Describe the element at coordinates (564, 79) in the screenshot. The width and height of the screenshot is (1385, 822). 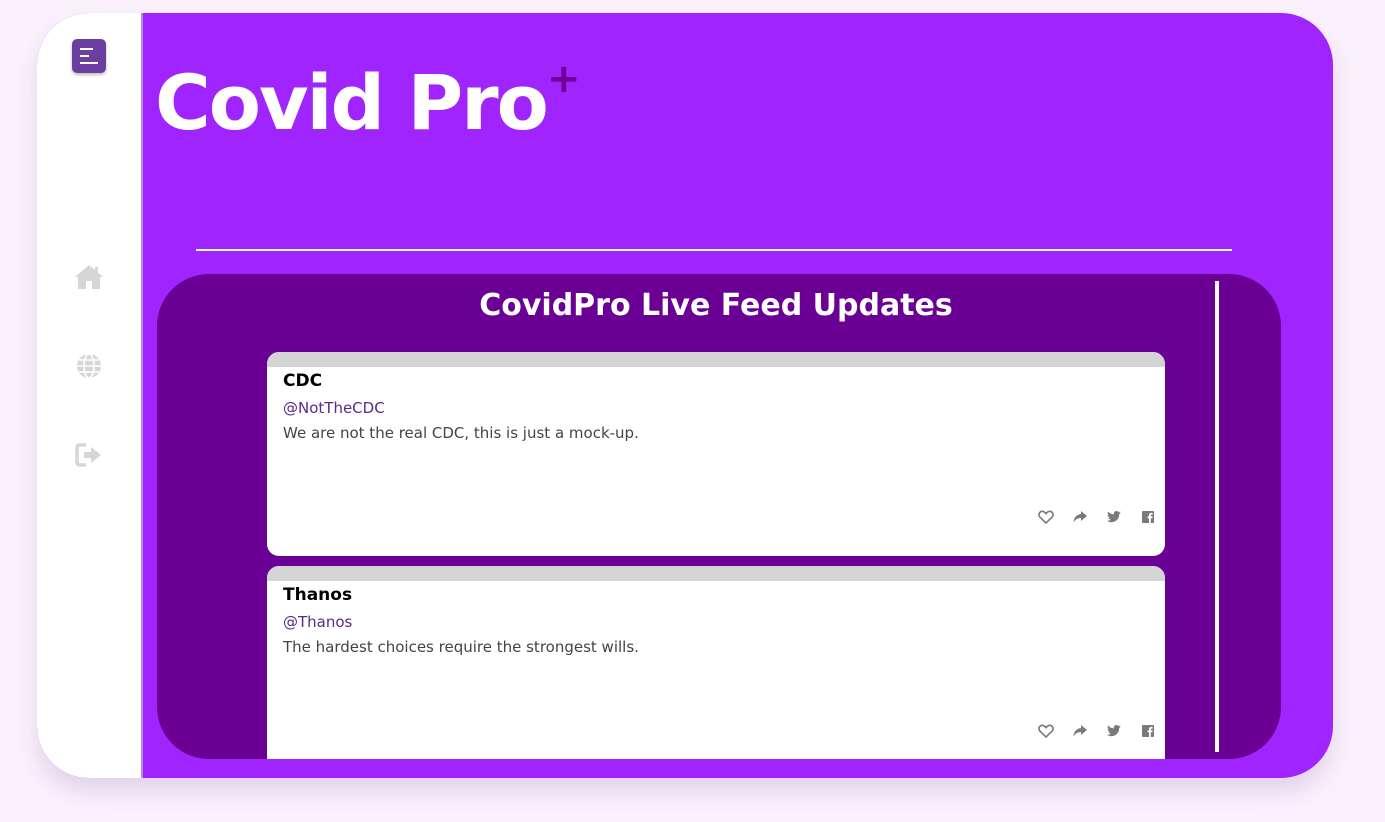
I see `brand-plus-mark: +` at that location.